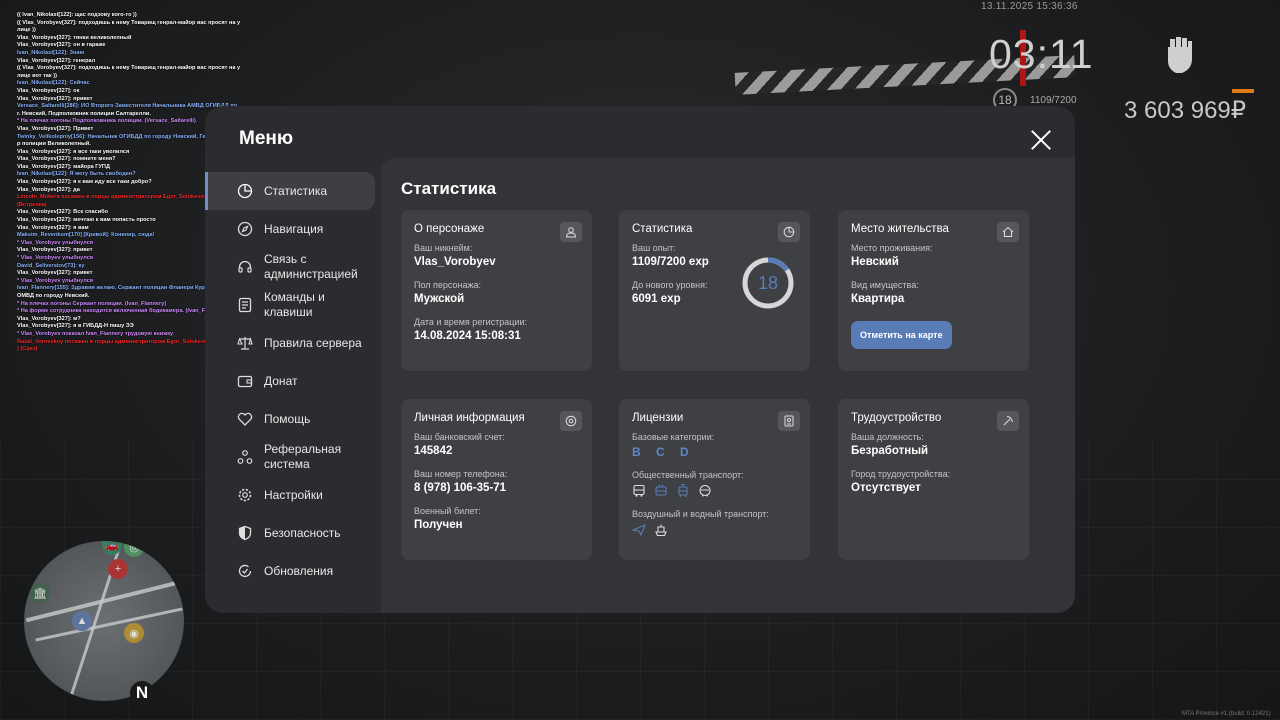 Image resolution: width=1280 pixels, height=720 pixels. Describe the element at coordinates (661, 491) in the screenshot. I see `trolleybus-icon` at that location.